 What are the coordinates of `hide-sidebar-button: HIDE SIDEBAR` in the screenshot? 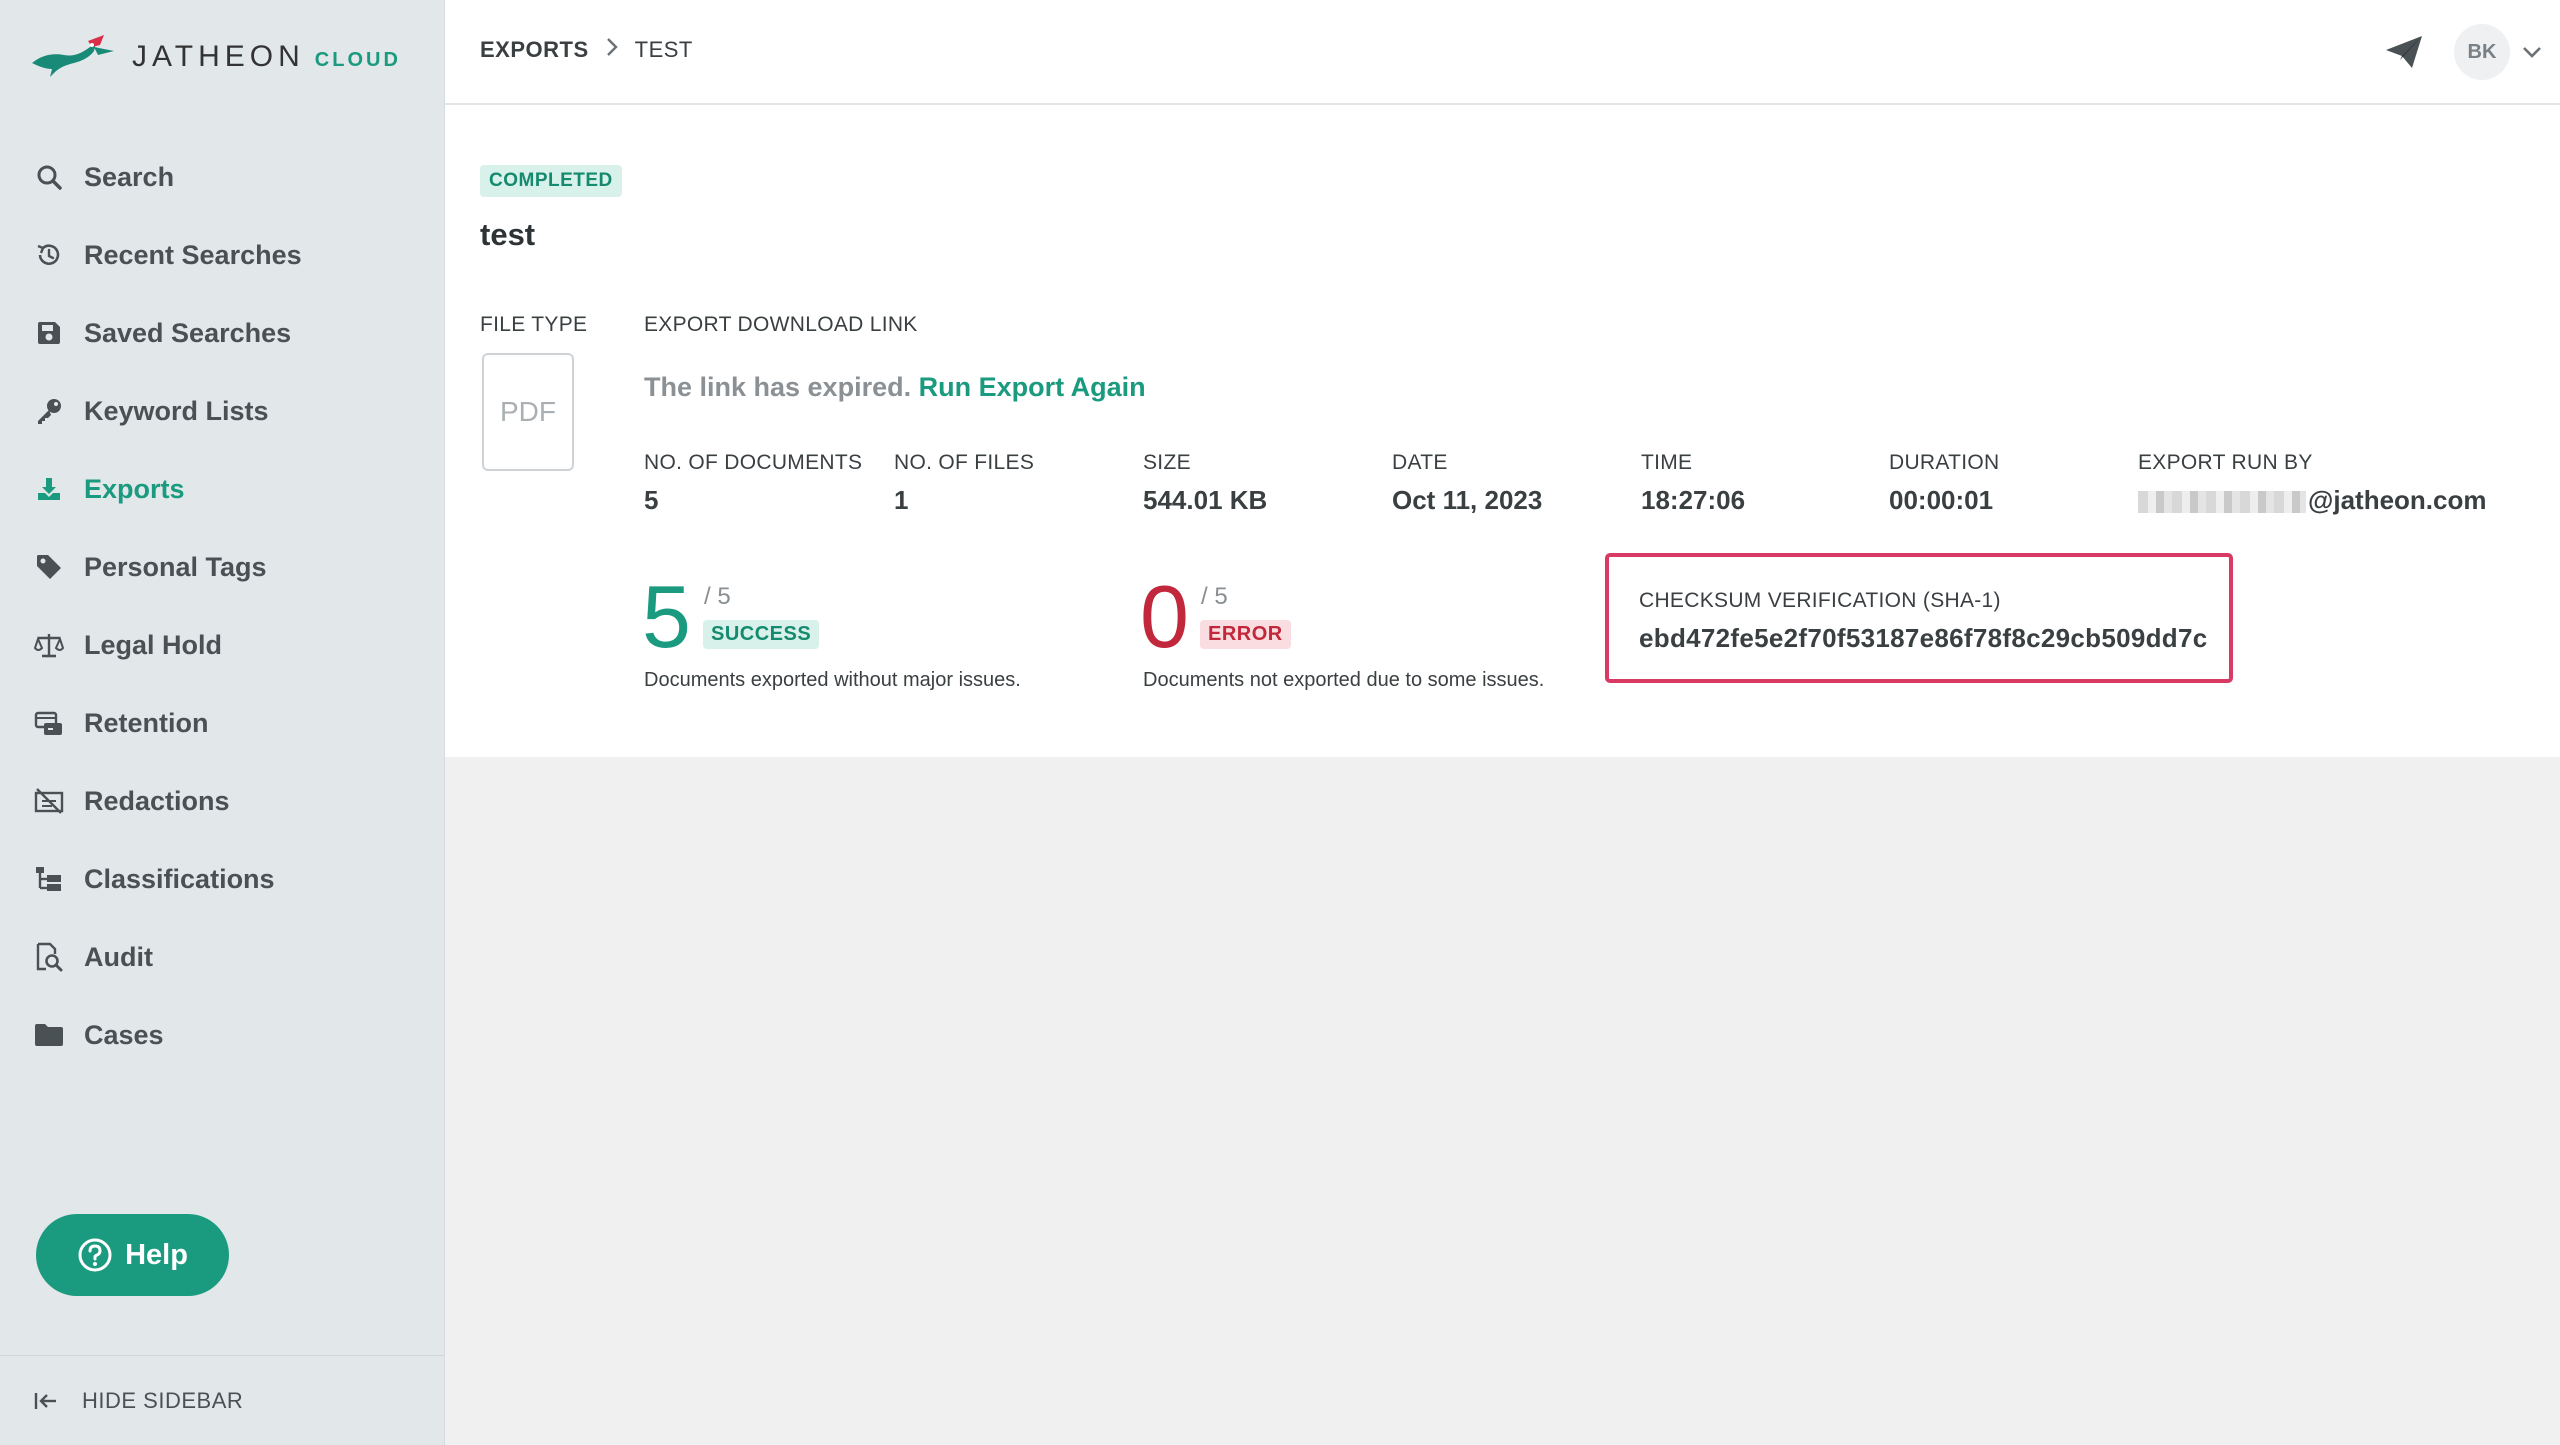 It's located at (222, 1400).